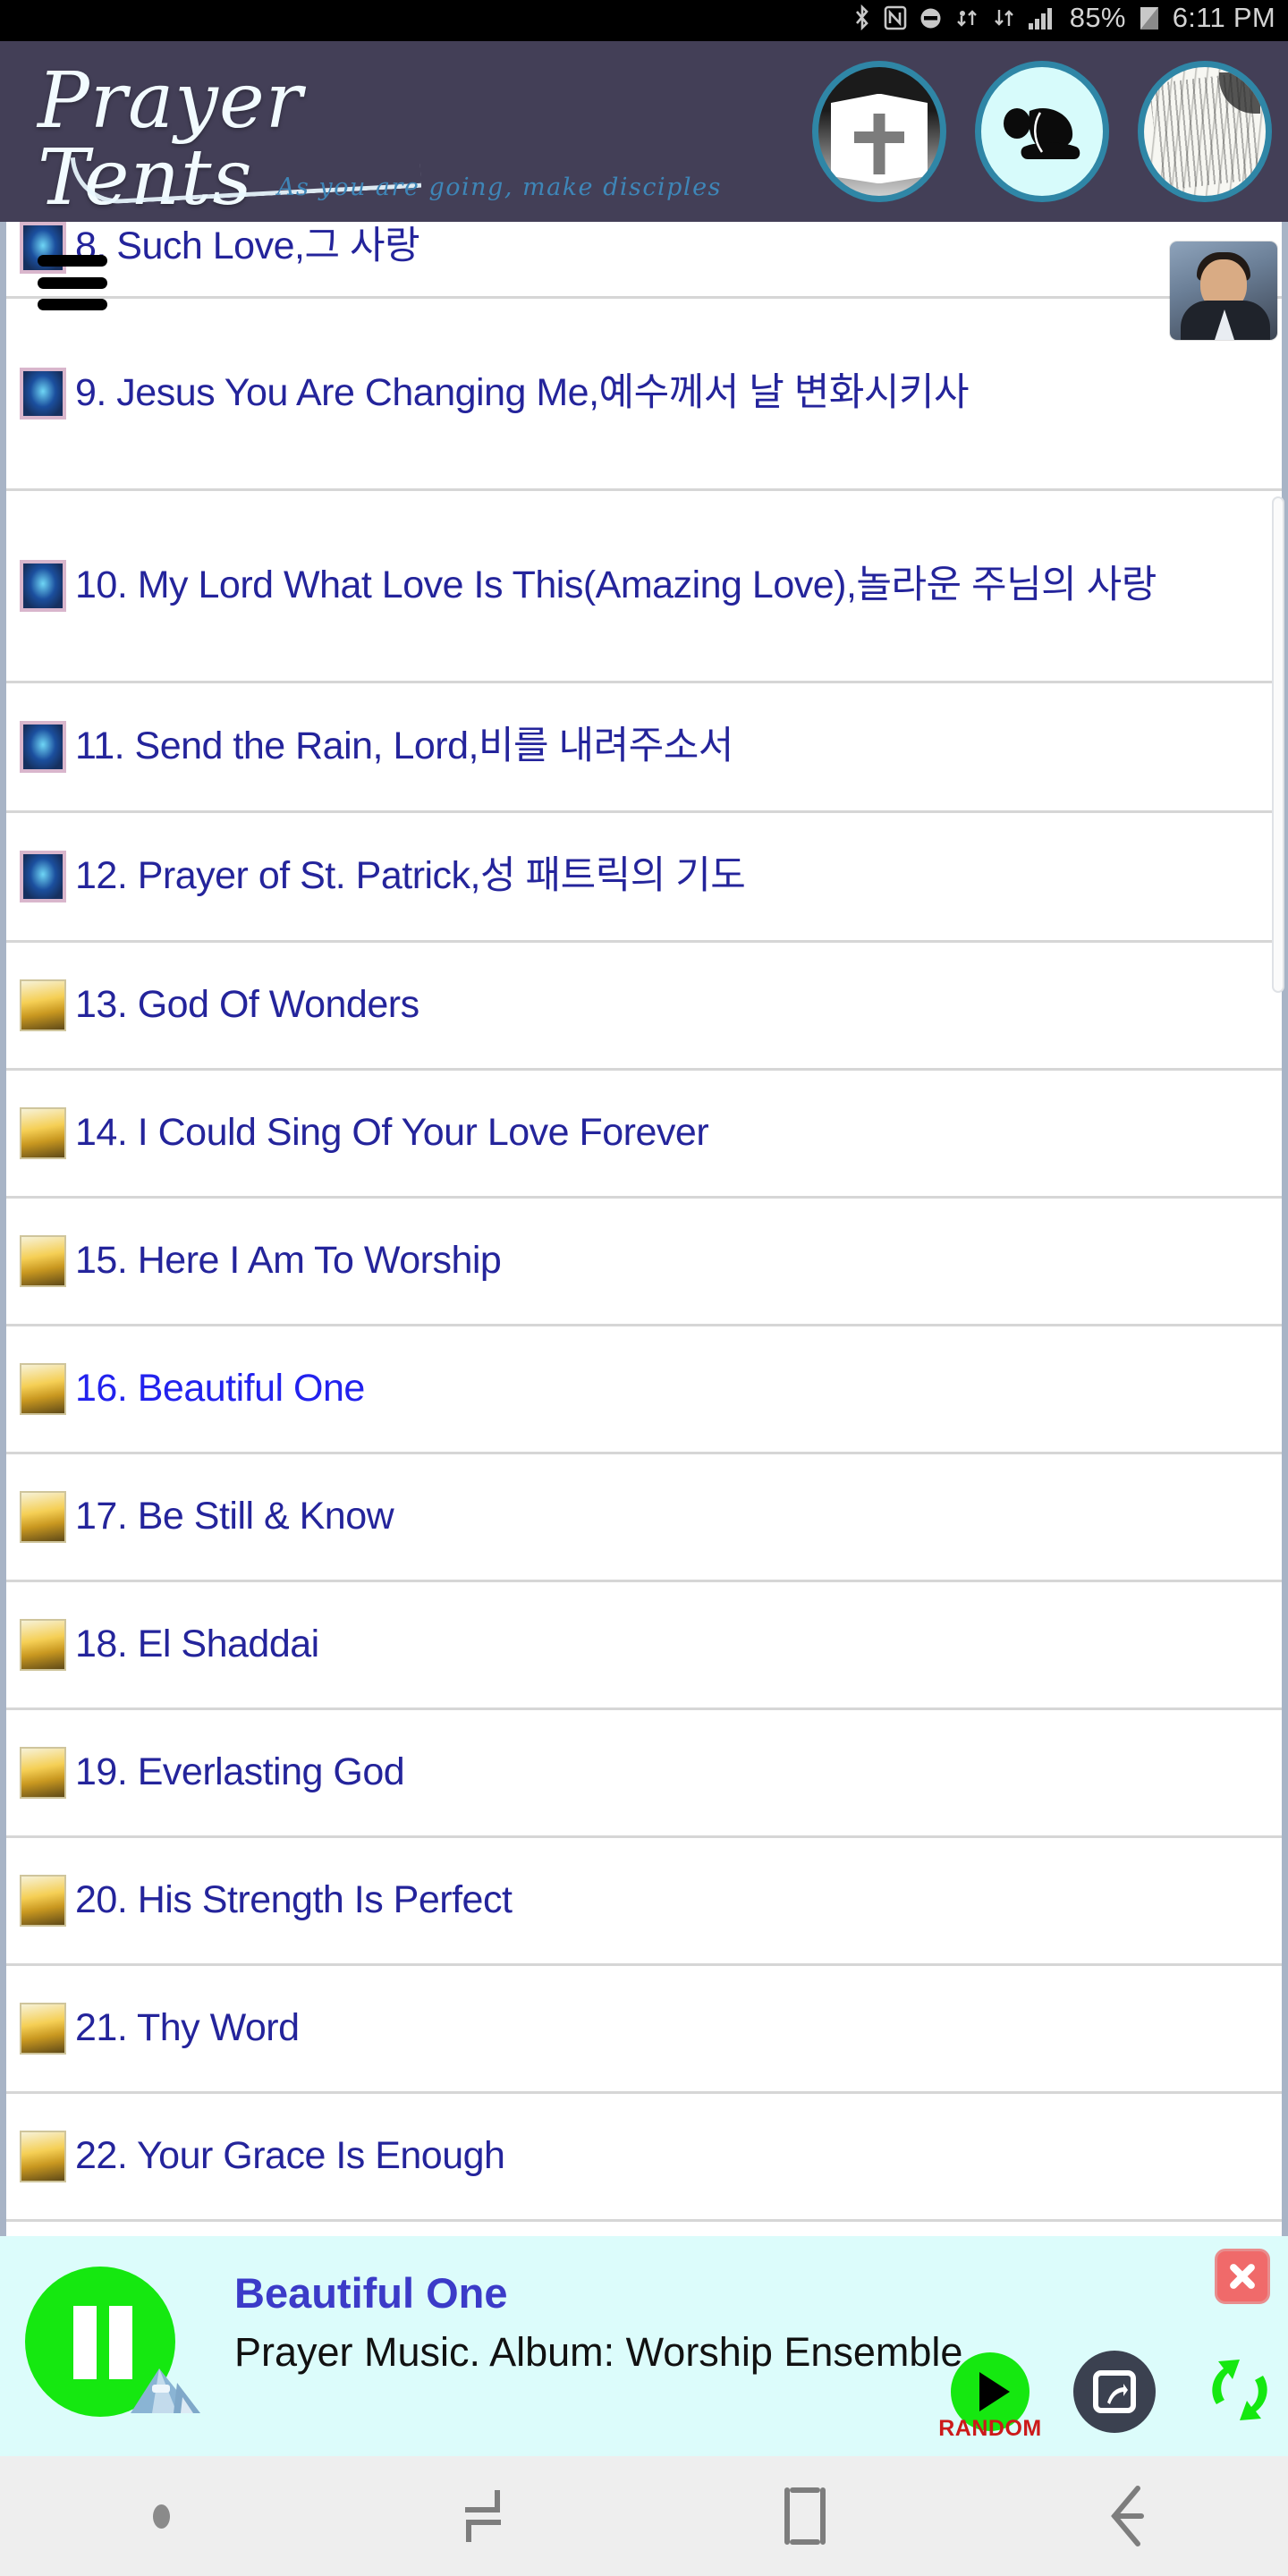 The image size is (1288, 2576). Describe the element at coordinates (967, 19) in the screenshot. I see `sync-icon` at that location.